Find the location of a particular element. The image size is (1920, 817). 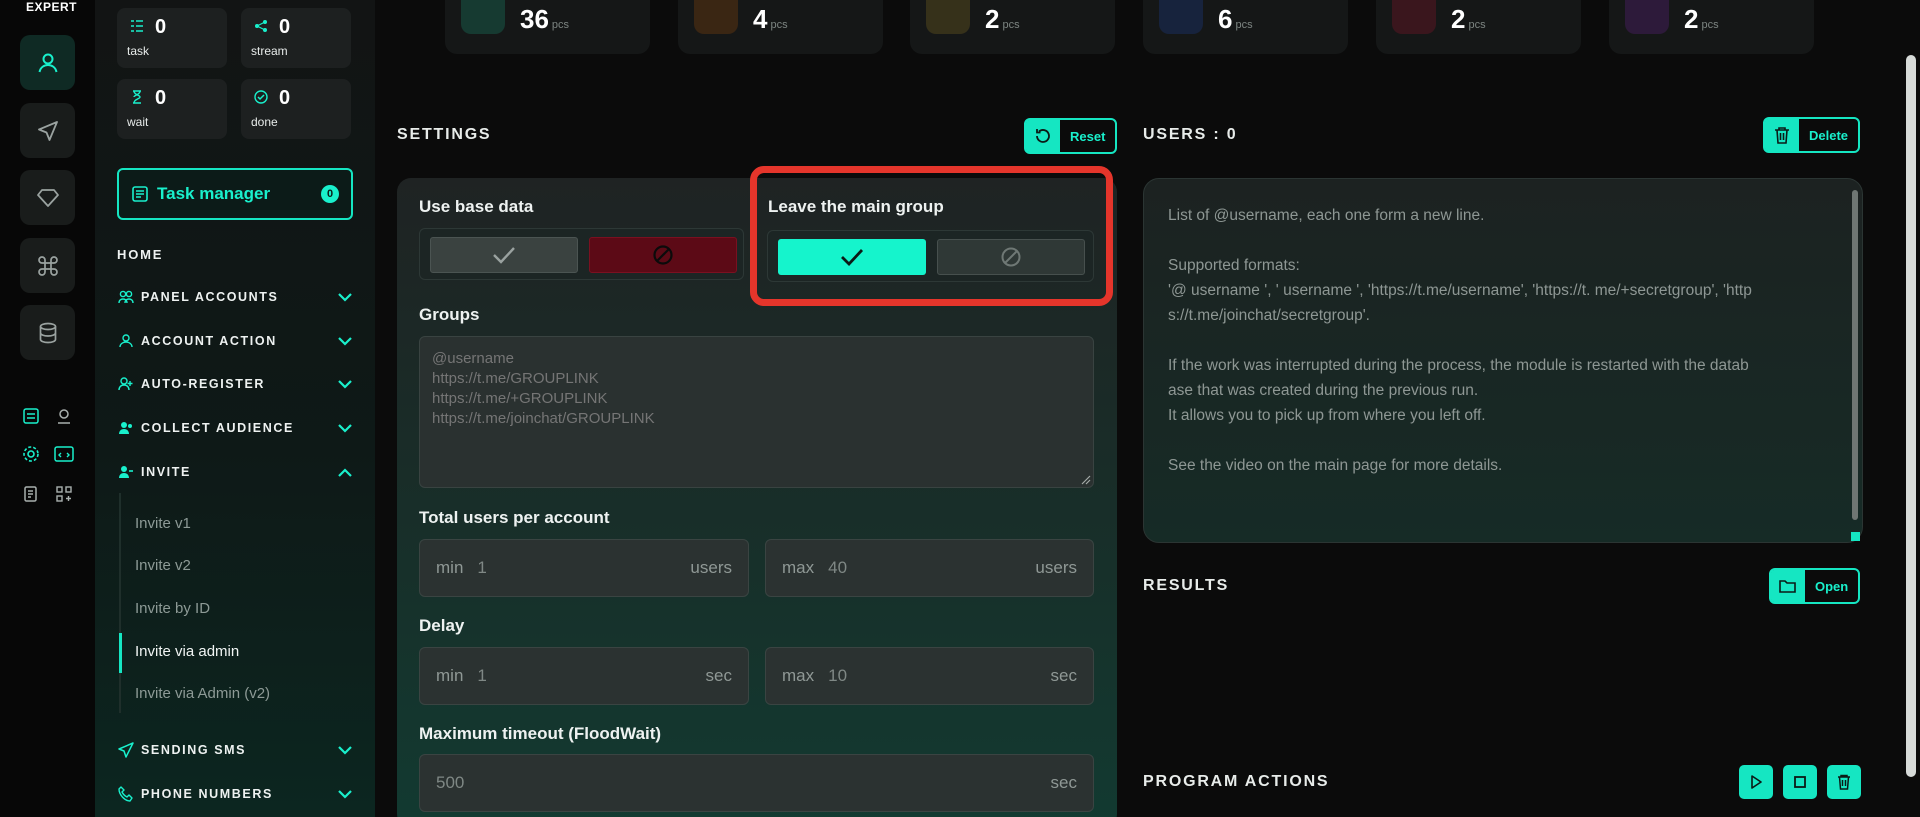

rail-profile-button is located at coordinates (47, 62).